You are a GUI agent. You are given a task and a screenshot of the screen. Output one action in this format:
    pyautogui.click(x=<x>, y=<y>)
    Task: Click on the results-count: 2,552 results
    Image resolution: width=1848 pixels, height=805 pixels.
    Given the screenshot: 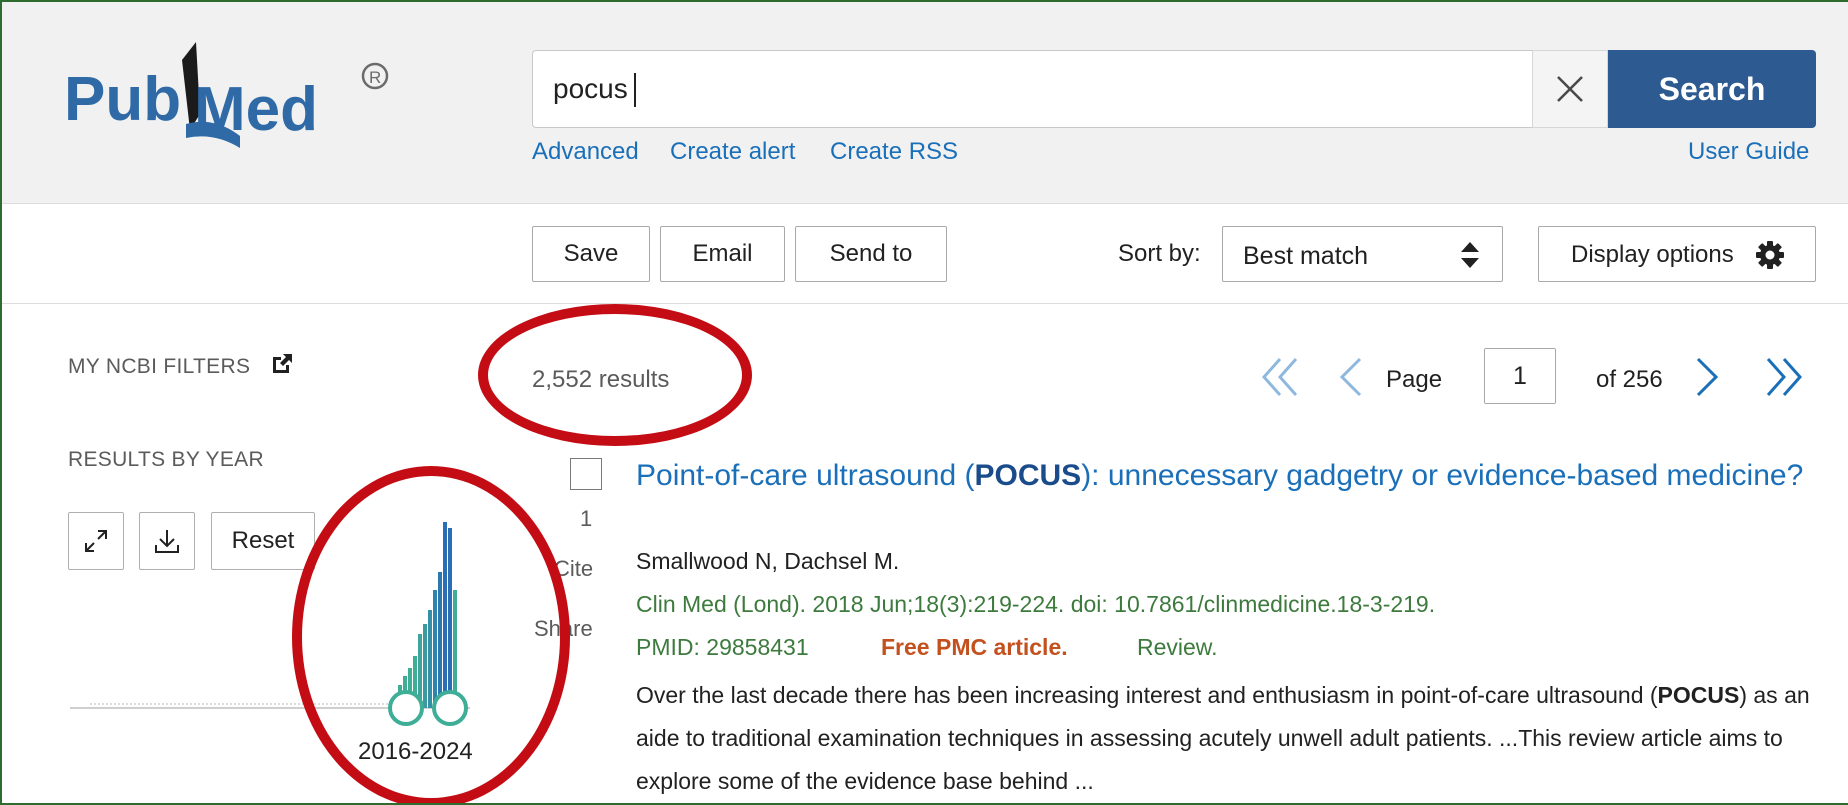 What is the action you would take?
    pyautogui.click(x=601, y=379)
    